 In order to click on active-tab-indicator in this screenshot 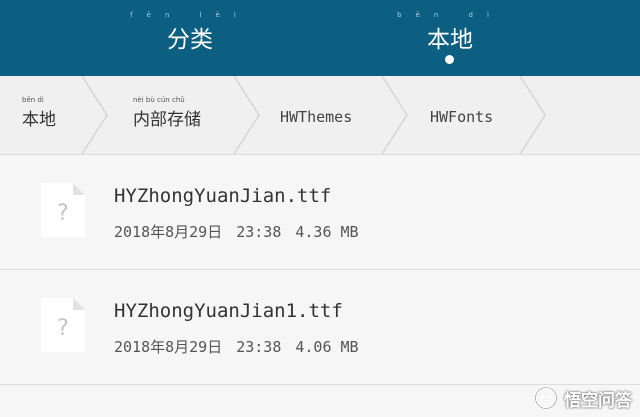, I will do `click(449, 59)`.